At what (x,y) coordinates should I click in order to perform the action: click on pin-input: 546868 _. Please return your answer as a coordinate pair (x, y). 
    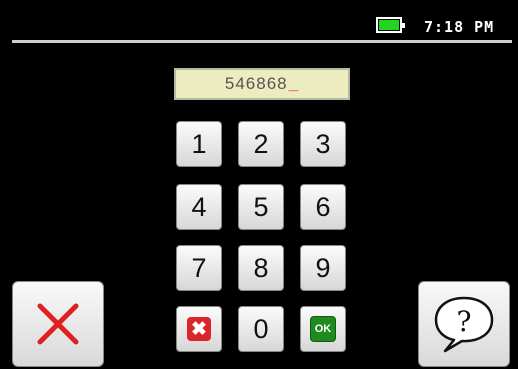
    Looking at the image, I should click on (262, 84).